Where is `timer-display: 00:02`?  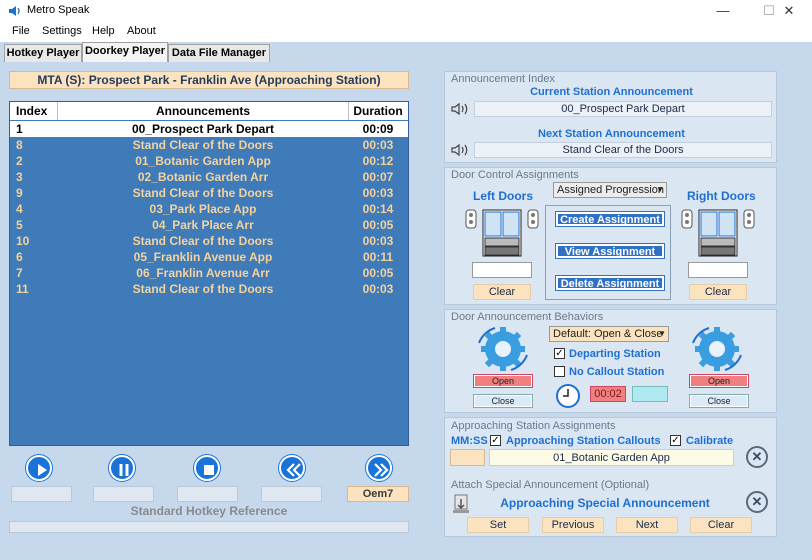
timer-display: 00:02 is located at coordinates (608, 394).